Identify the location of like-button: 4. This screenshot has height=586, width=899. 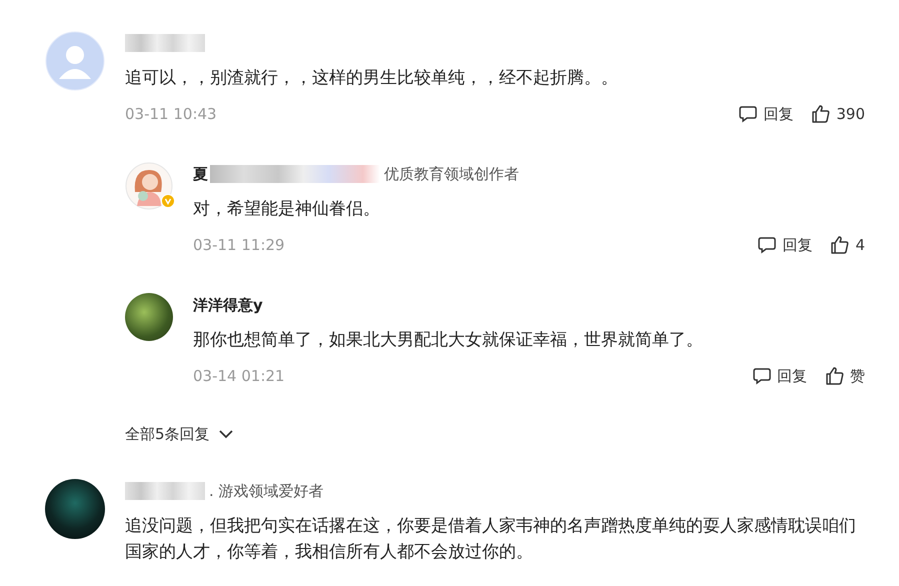
(847, 245).